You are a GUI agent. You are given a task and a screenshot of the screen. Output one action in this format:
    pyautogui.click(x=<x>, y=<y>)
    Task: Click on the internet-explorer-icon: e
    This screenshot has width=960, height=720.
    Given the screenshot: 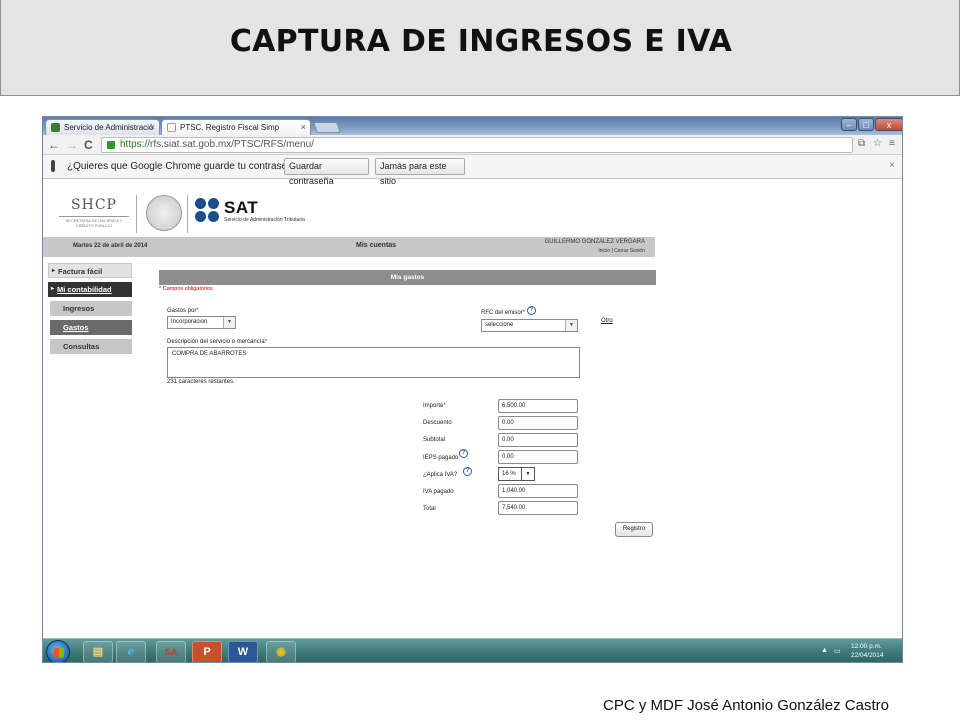 What is the action you would take?
    pyautogui.click(x=131, y=651)
    